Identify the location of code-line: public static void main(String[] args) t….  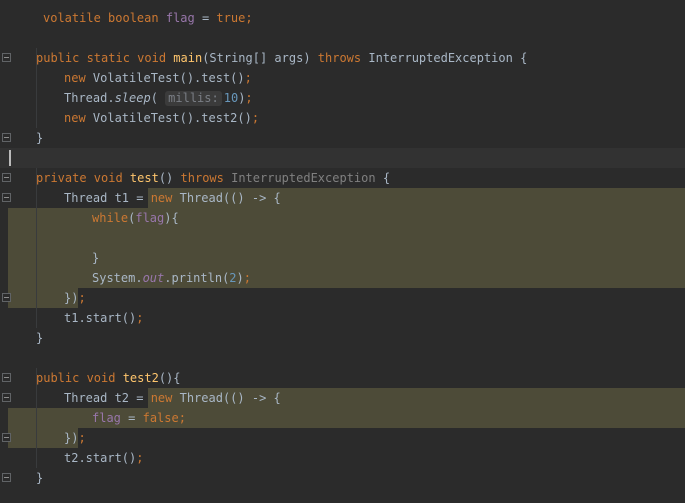
(342, 58).